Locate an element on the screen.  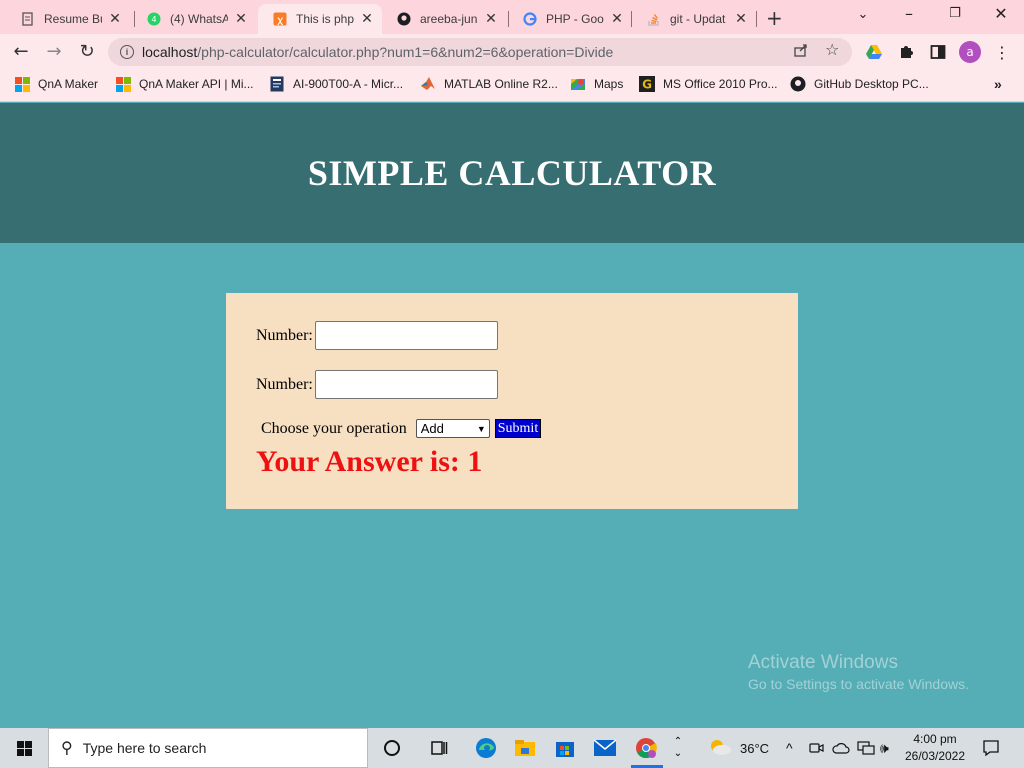
reload-icon: ↻ is located at coordinates (87, 51).